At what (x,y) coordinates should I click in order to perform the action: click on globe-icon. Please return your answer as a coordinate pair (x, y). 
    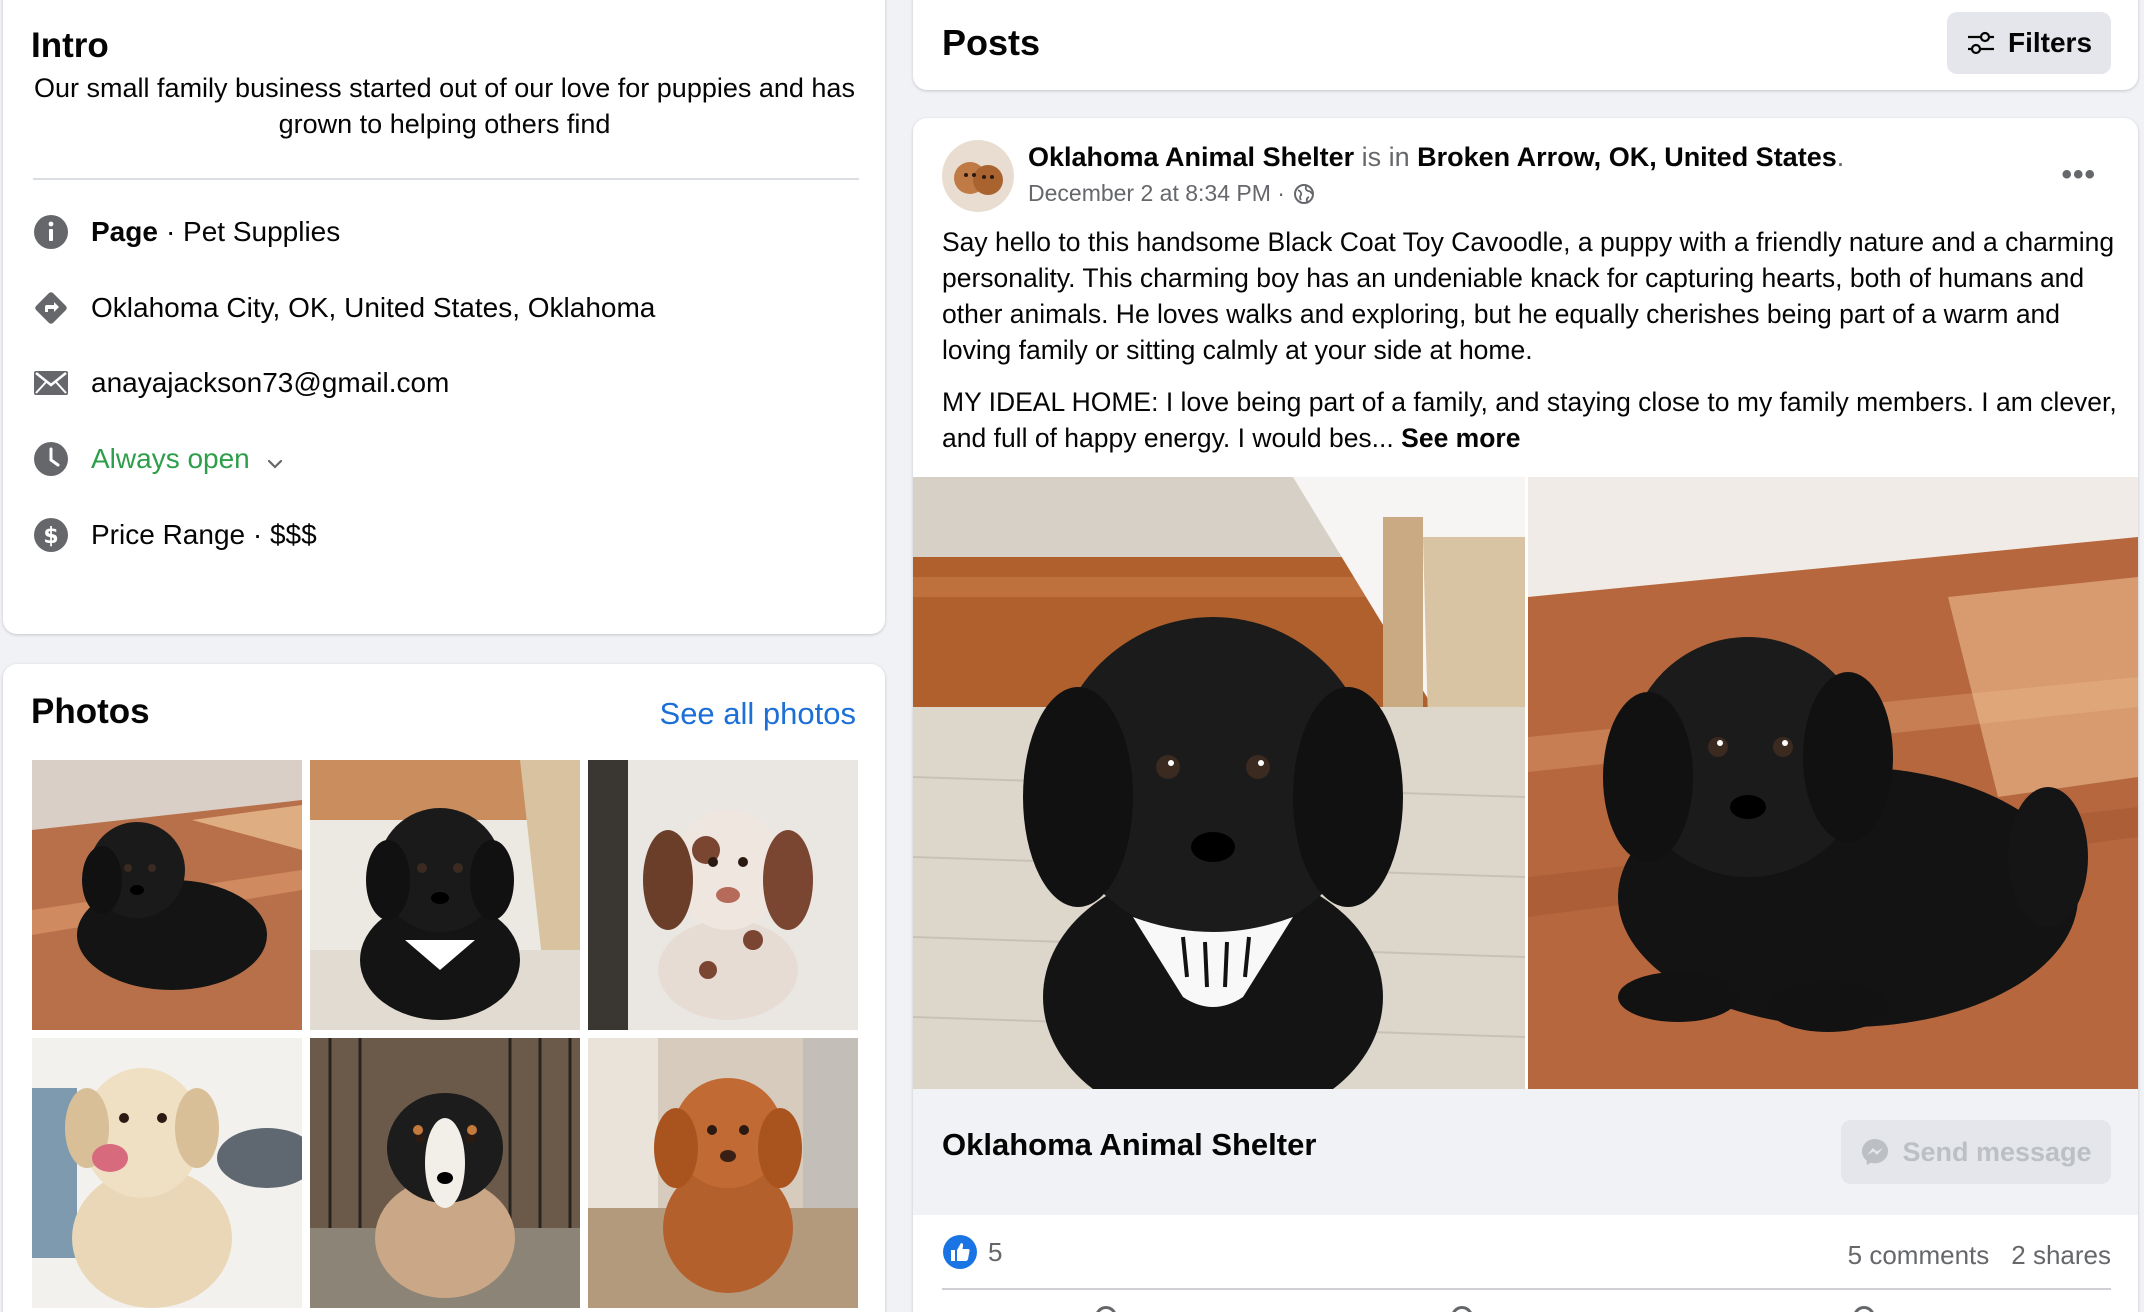
    Looking at the image, I should click on (1303, 193).